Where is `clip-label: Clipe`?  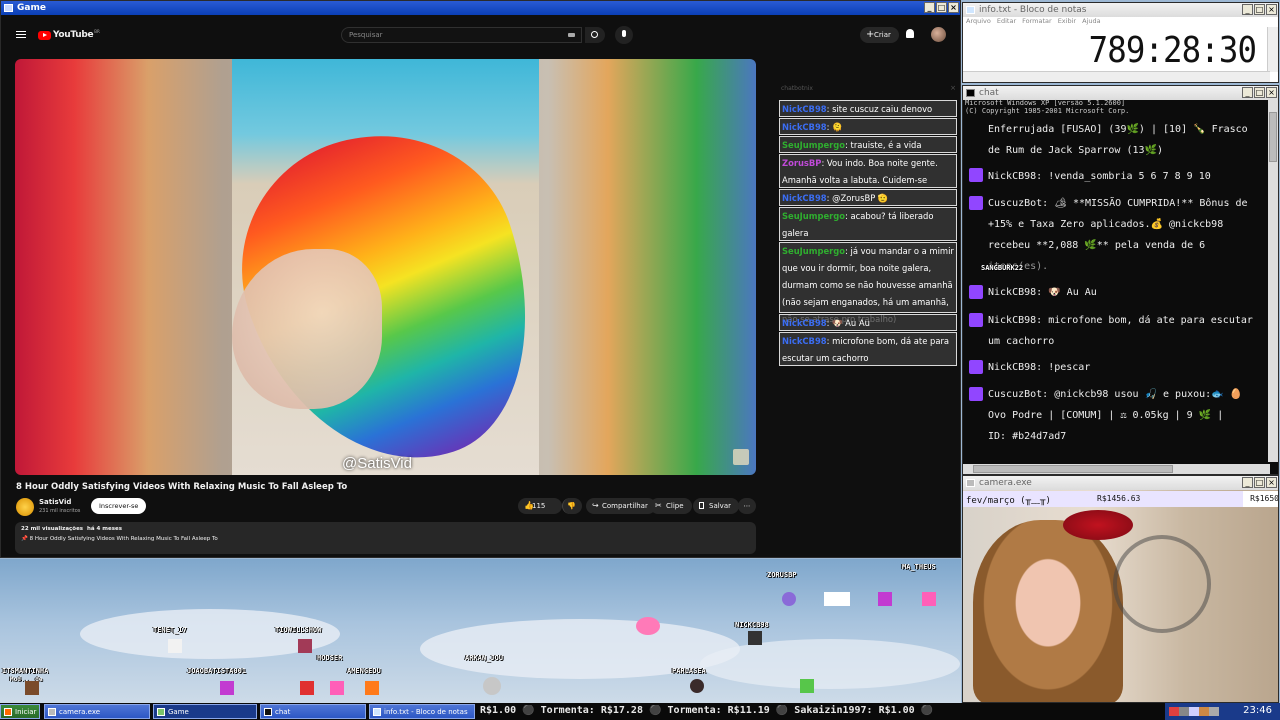 clip-label: Clipe is located at coordinates (675, 506).